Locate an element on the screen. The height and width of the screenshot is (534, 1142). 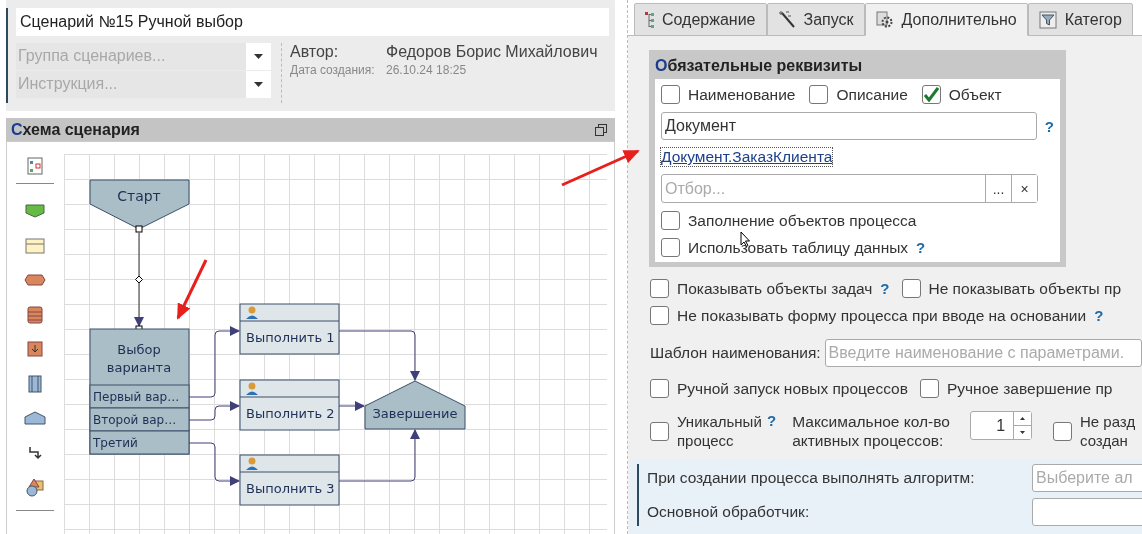
end-node: Завершение is located at coordinates (415, 405).